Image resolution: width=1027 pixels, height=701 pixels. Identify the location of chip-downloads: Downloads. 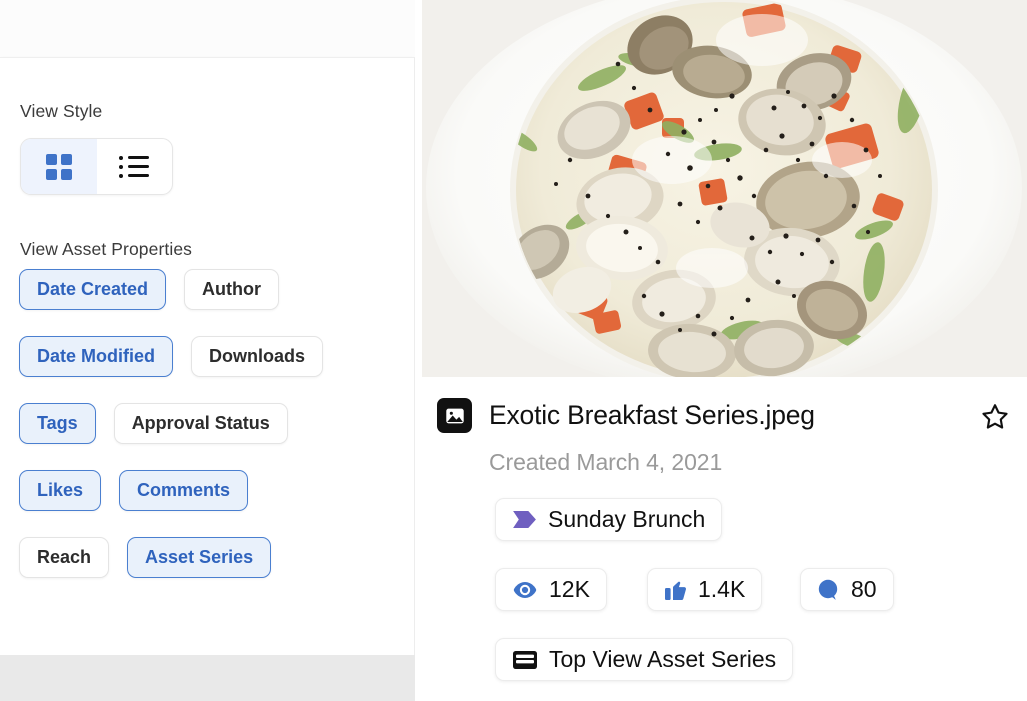
(257, 356).